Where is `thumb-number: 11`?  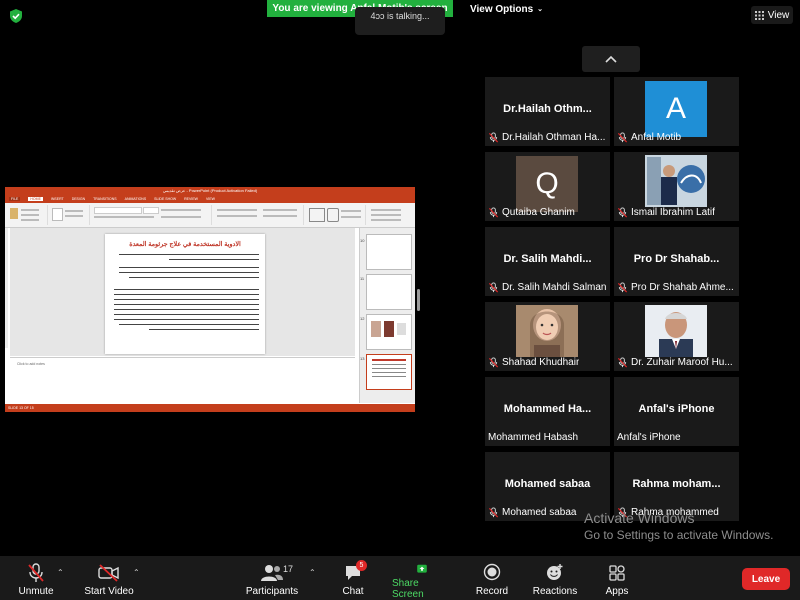
thumb-number: 11 is located at coordinates (362, 278).